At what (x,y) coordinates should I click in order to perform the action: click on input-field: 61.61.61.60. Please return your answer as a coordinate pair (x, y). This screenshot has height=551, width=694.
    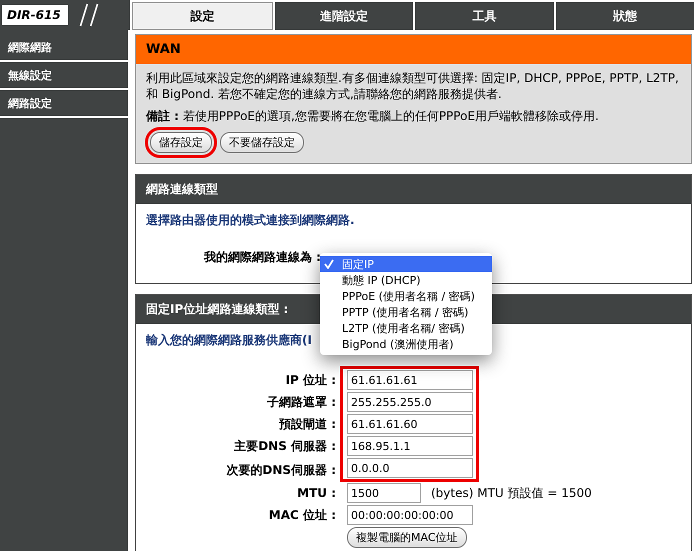
    Looking at the image, I should click on (410, 424).